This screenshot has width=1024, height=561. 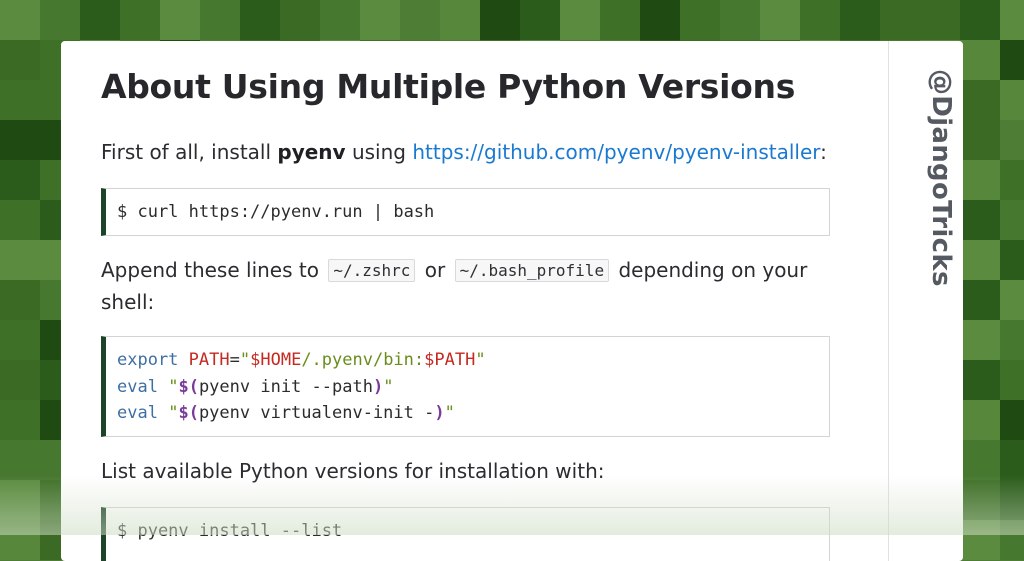 I want to click on code-line-export: export PATH="$HOME/.pyenv/bin:$PATH", so click(x=473, y=360).